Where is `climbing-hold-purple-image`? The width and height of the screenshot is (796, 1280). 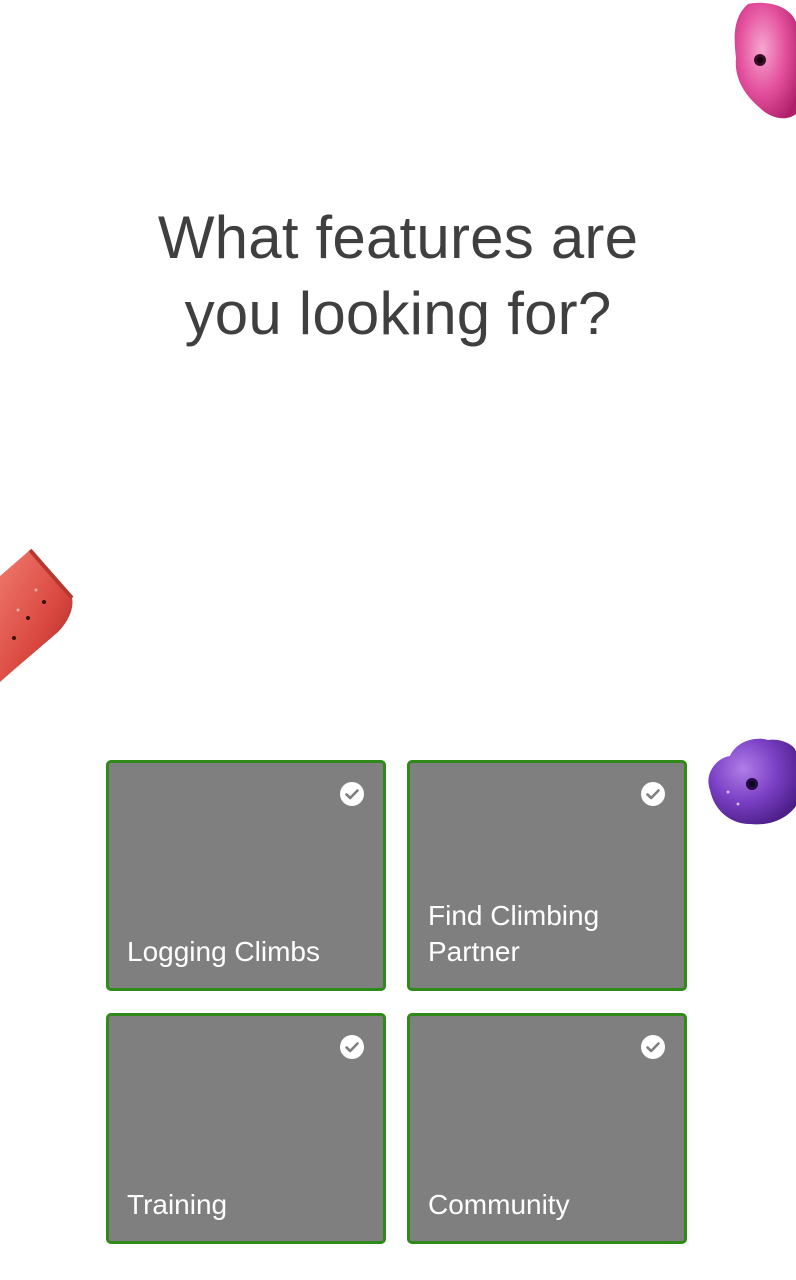
climbing-hold-purple-image is located at coordinates (749, 780).